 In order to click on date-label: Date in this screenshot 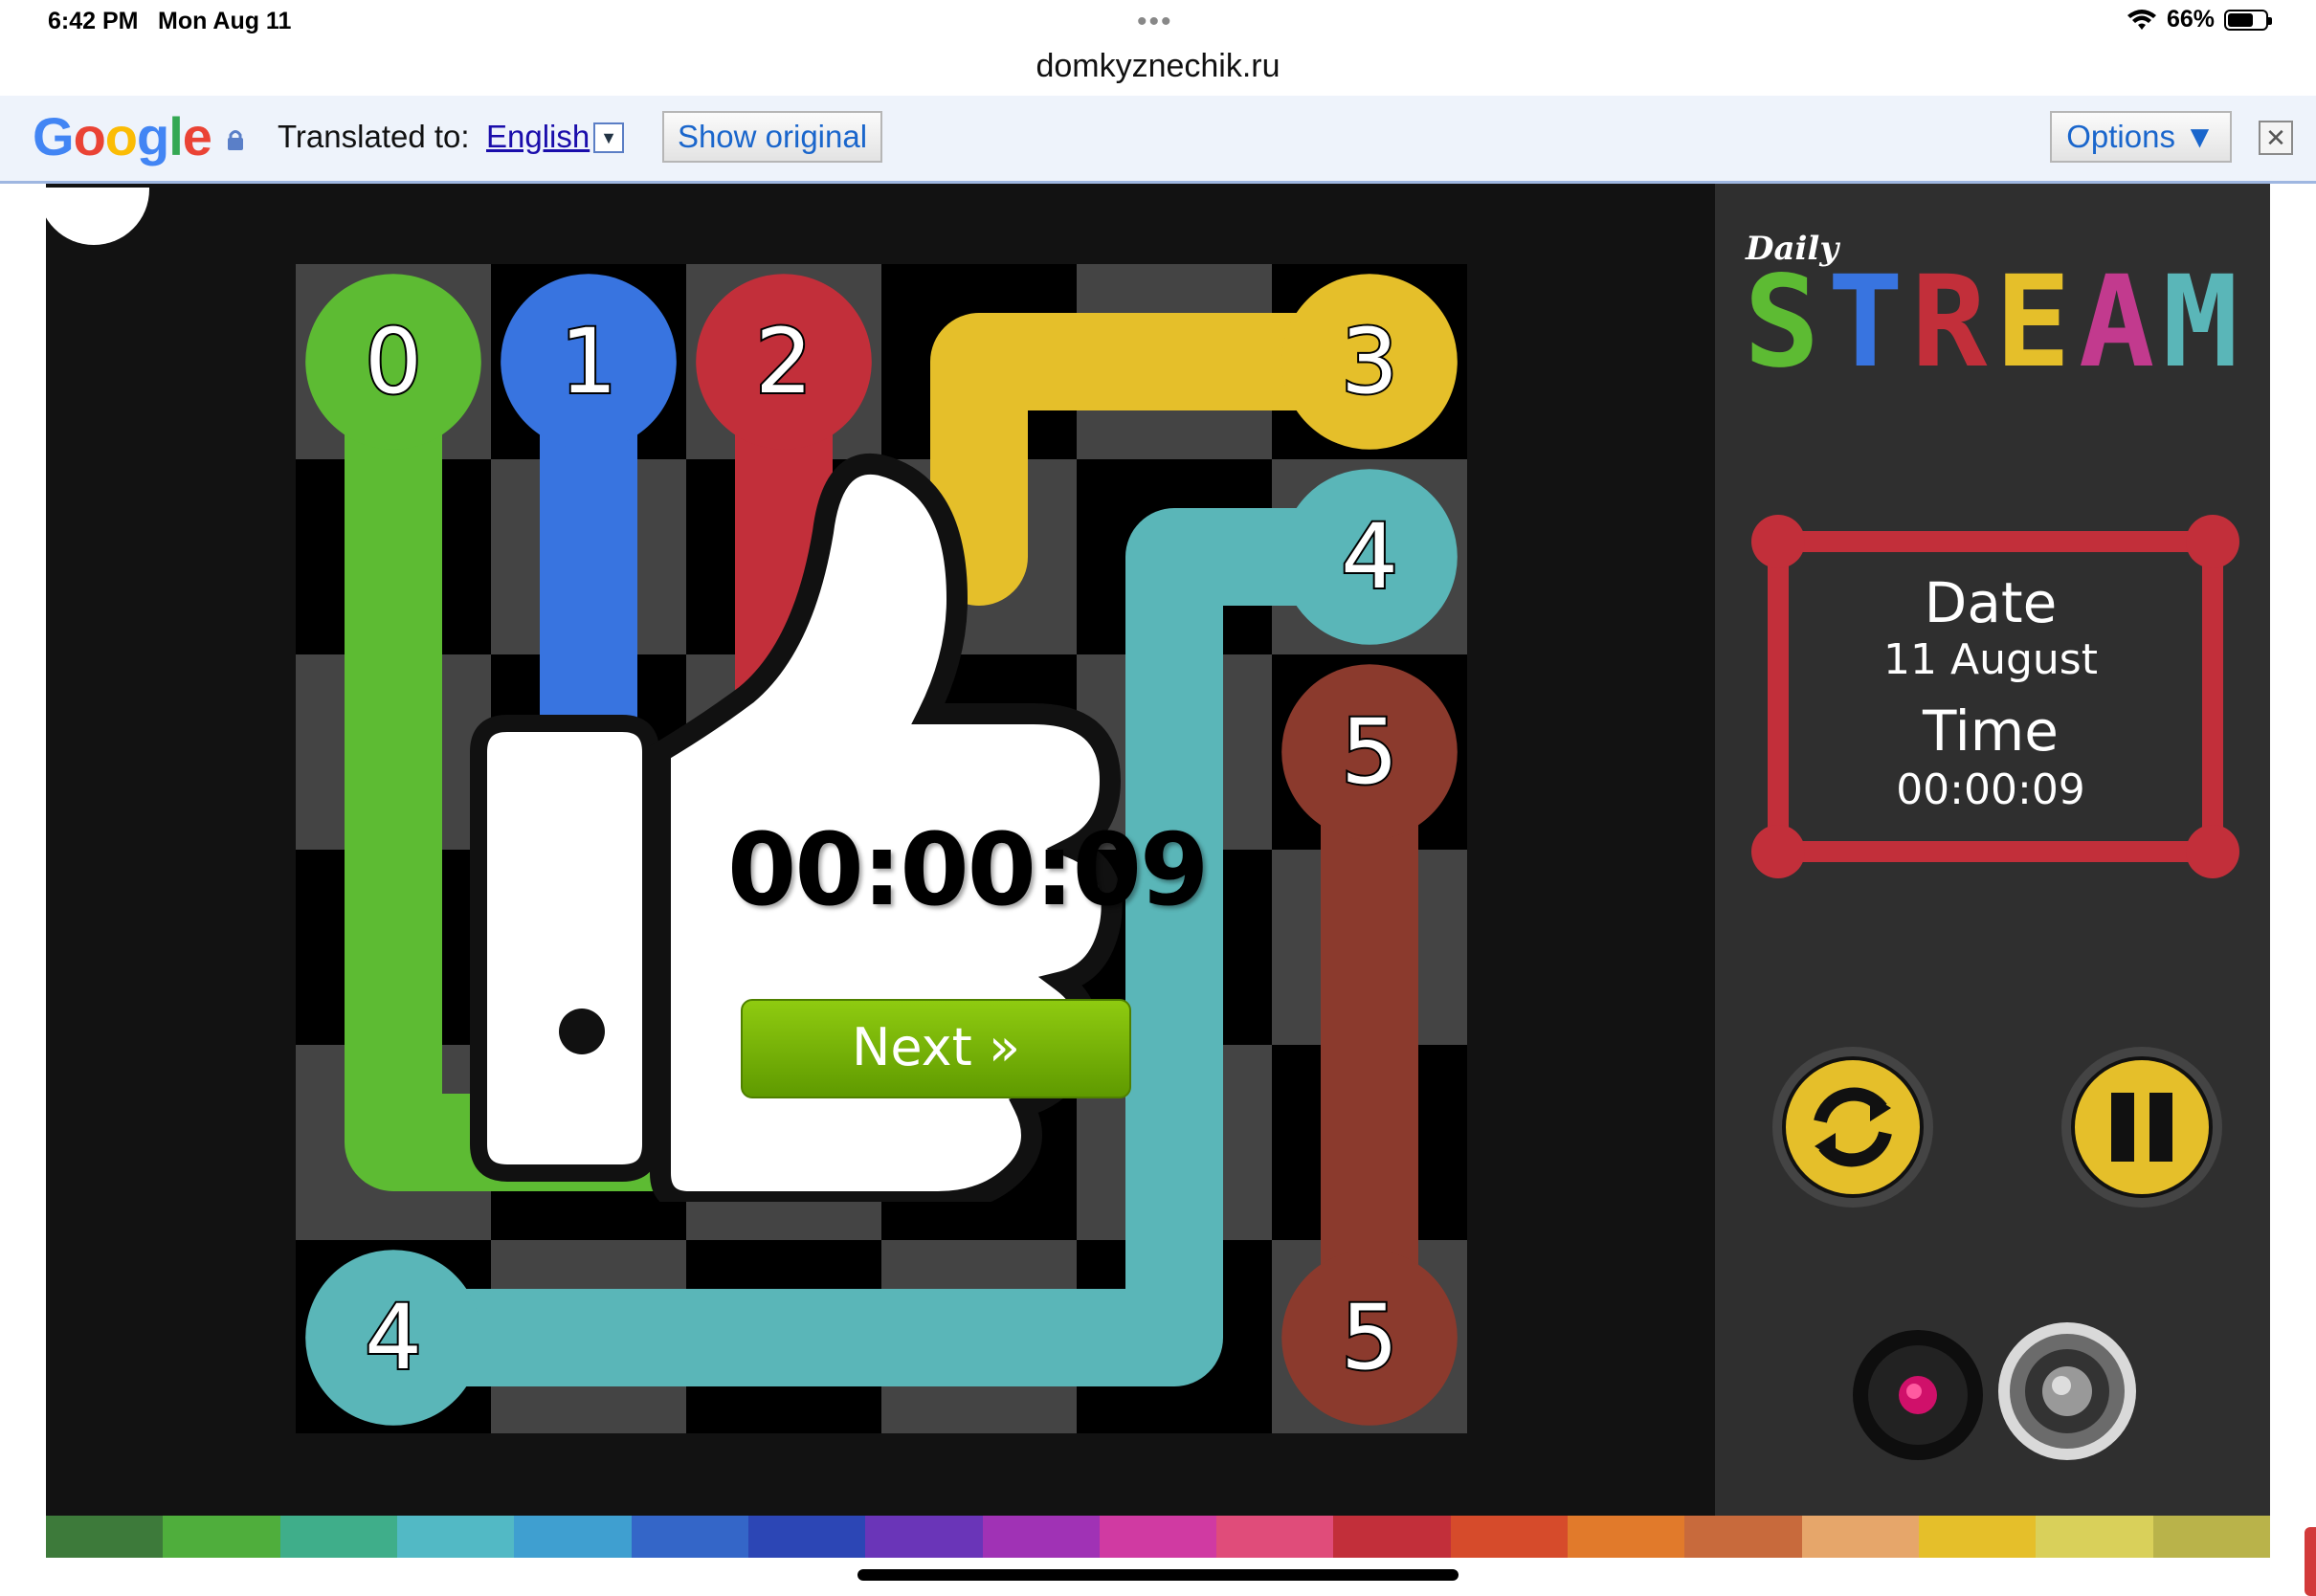, I will do `click(1991, 603)`.